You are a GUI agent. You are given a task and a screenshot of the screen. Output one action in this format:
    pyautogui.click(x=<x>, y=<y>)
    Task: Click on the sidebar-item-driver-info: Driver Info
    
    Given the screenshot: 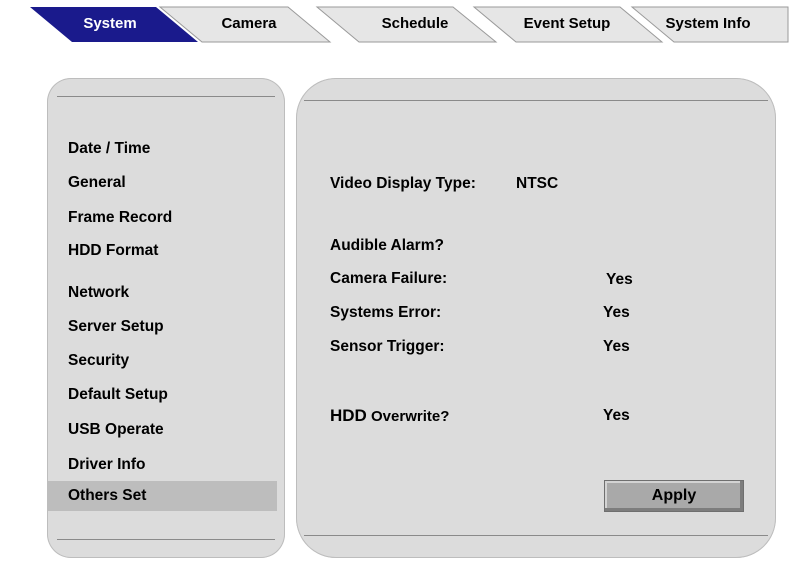 What is the action you would take?
    pyautogui.click(x=162, y=465)
    